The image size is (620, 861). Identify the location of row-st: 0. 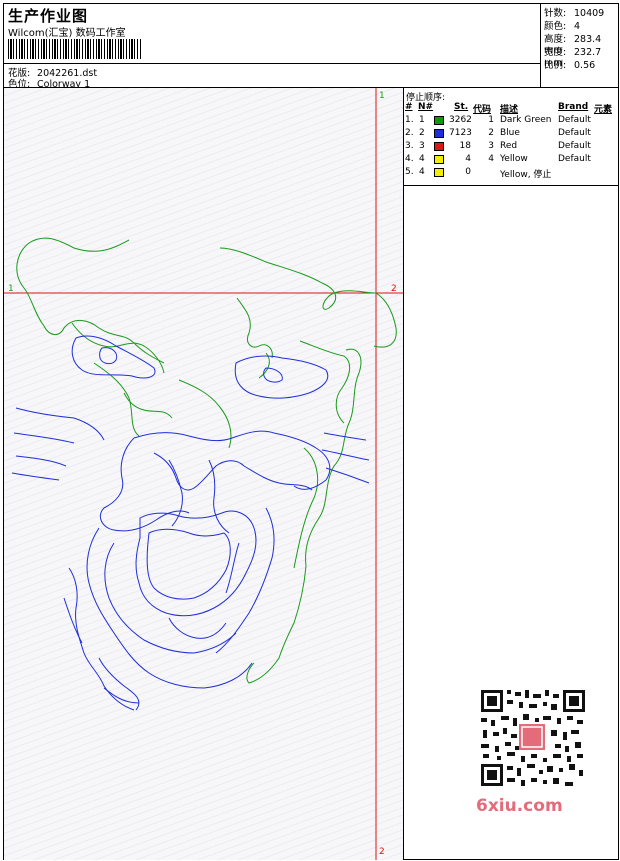
(468, 172).